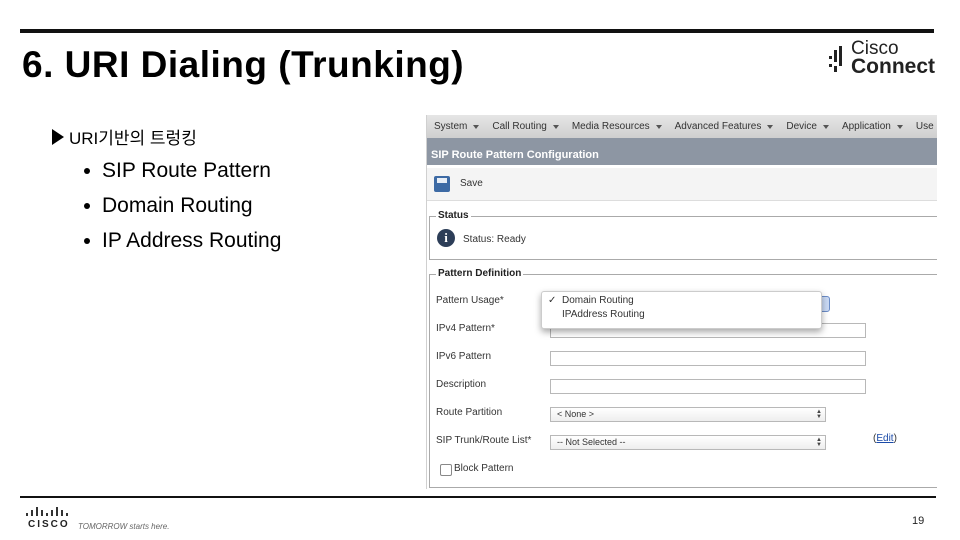  Describe the element at coordinates (479, 239) in the screenshot. I see `status-label: Status:` at that location.